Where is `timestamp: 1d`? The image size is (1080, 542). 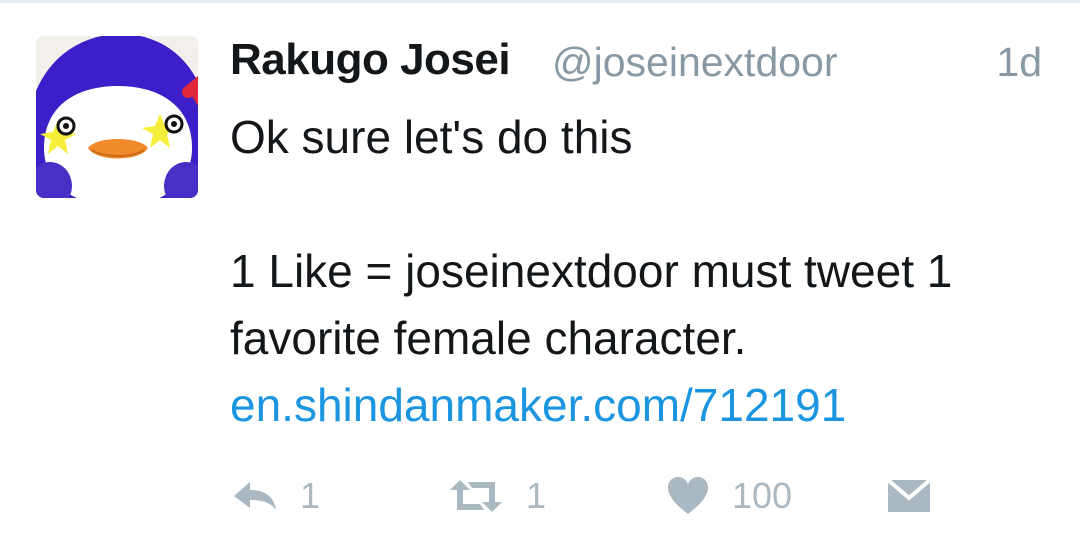 timestamp: 1d is located at coordinates (1019, 62).